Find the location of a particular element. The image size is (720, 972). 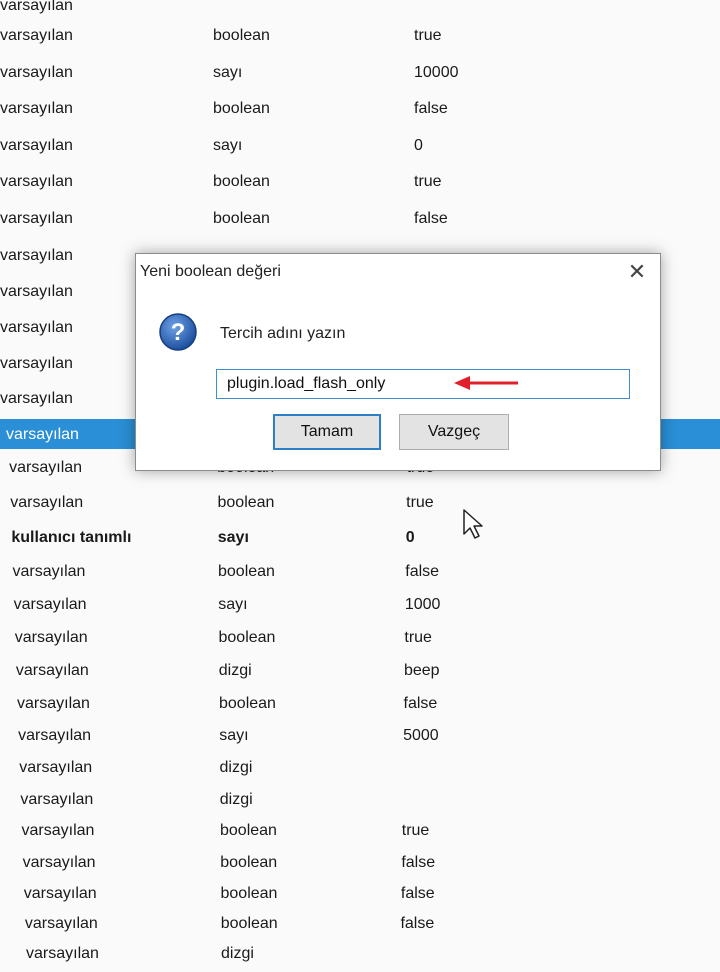

table-row: varsayılan sayı 0 is located at coordinates (360, 147).